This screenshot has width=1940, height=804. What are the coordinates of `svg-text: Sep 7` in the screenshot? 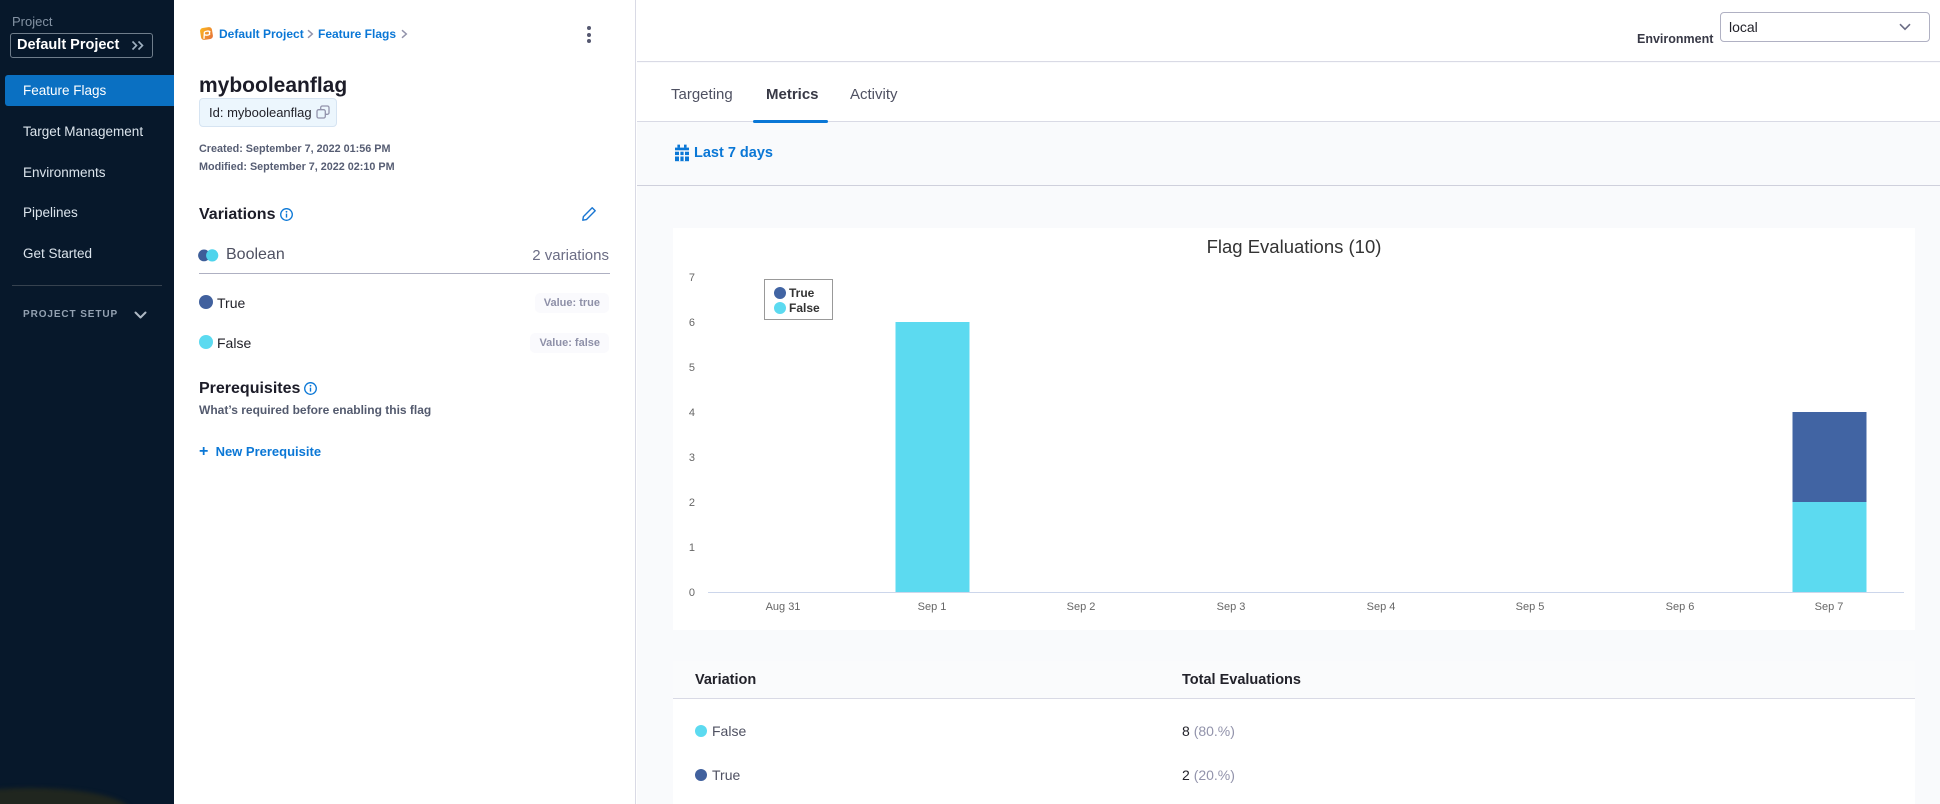 It's located at (1829, 607).